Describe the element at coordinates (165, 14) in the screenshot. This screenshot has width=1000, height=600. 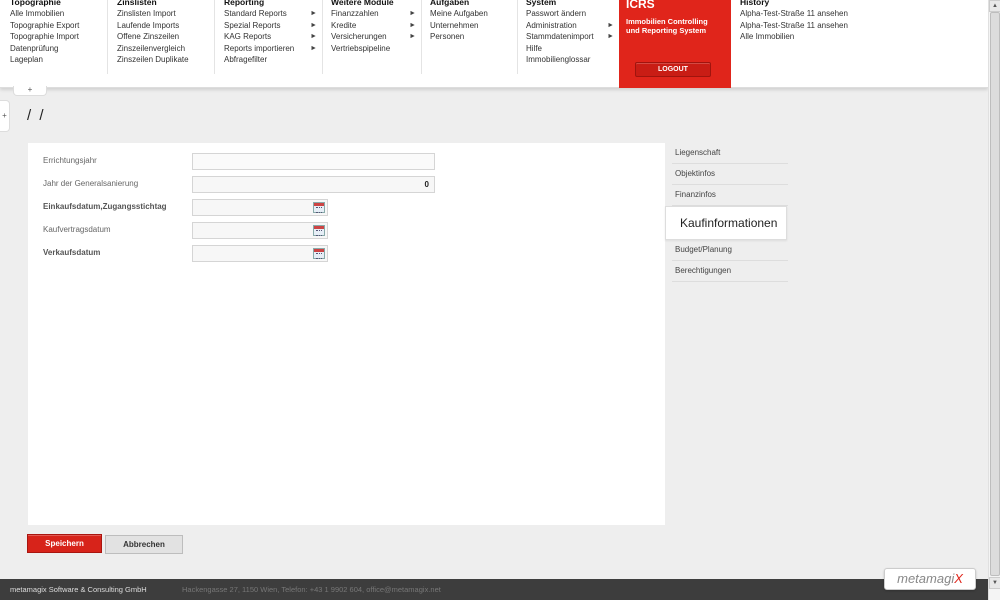
I see `menu-item: Zinslisten Import` at that location.